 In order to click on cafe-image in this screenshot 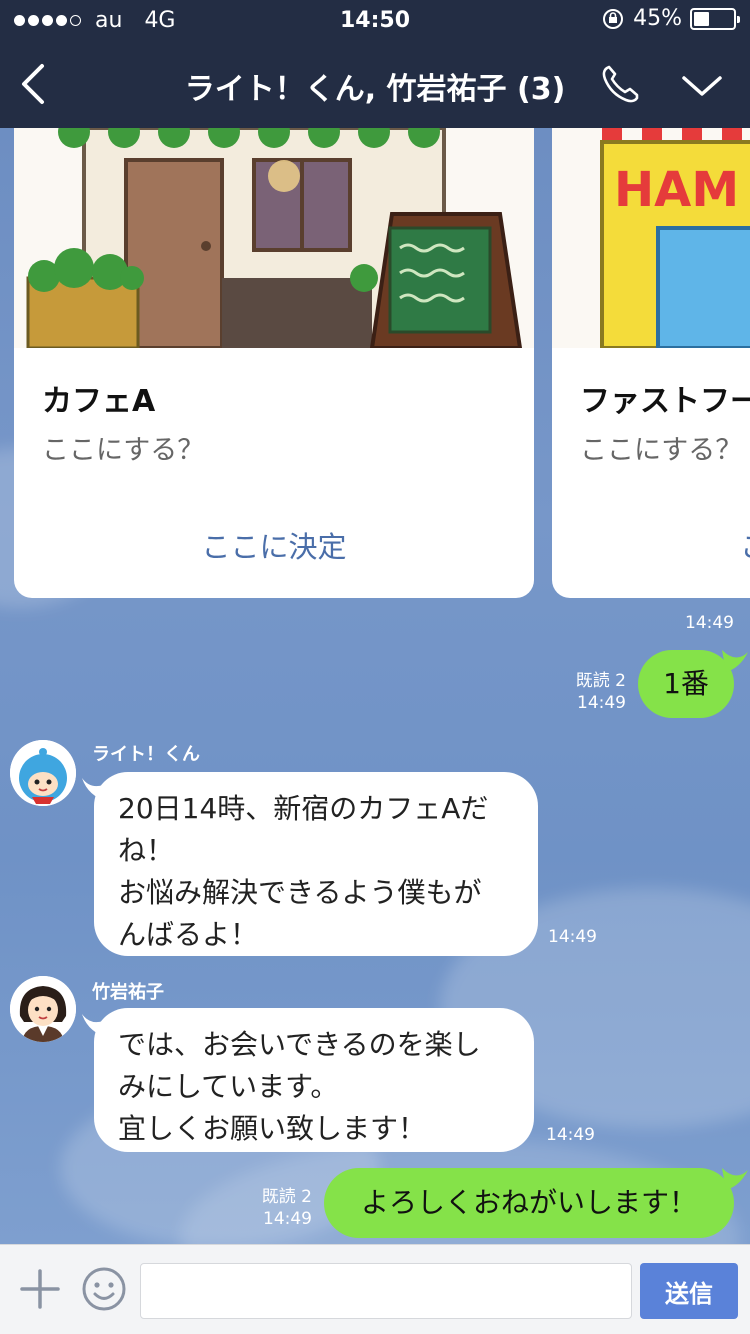, I will do `click(274, 238)`.